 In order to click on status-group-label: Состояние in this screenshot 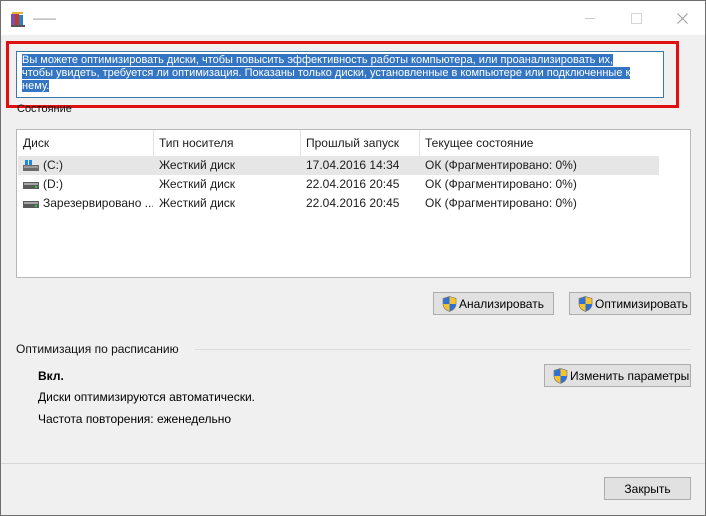, I will do `click(44, 109)`.